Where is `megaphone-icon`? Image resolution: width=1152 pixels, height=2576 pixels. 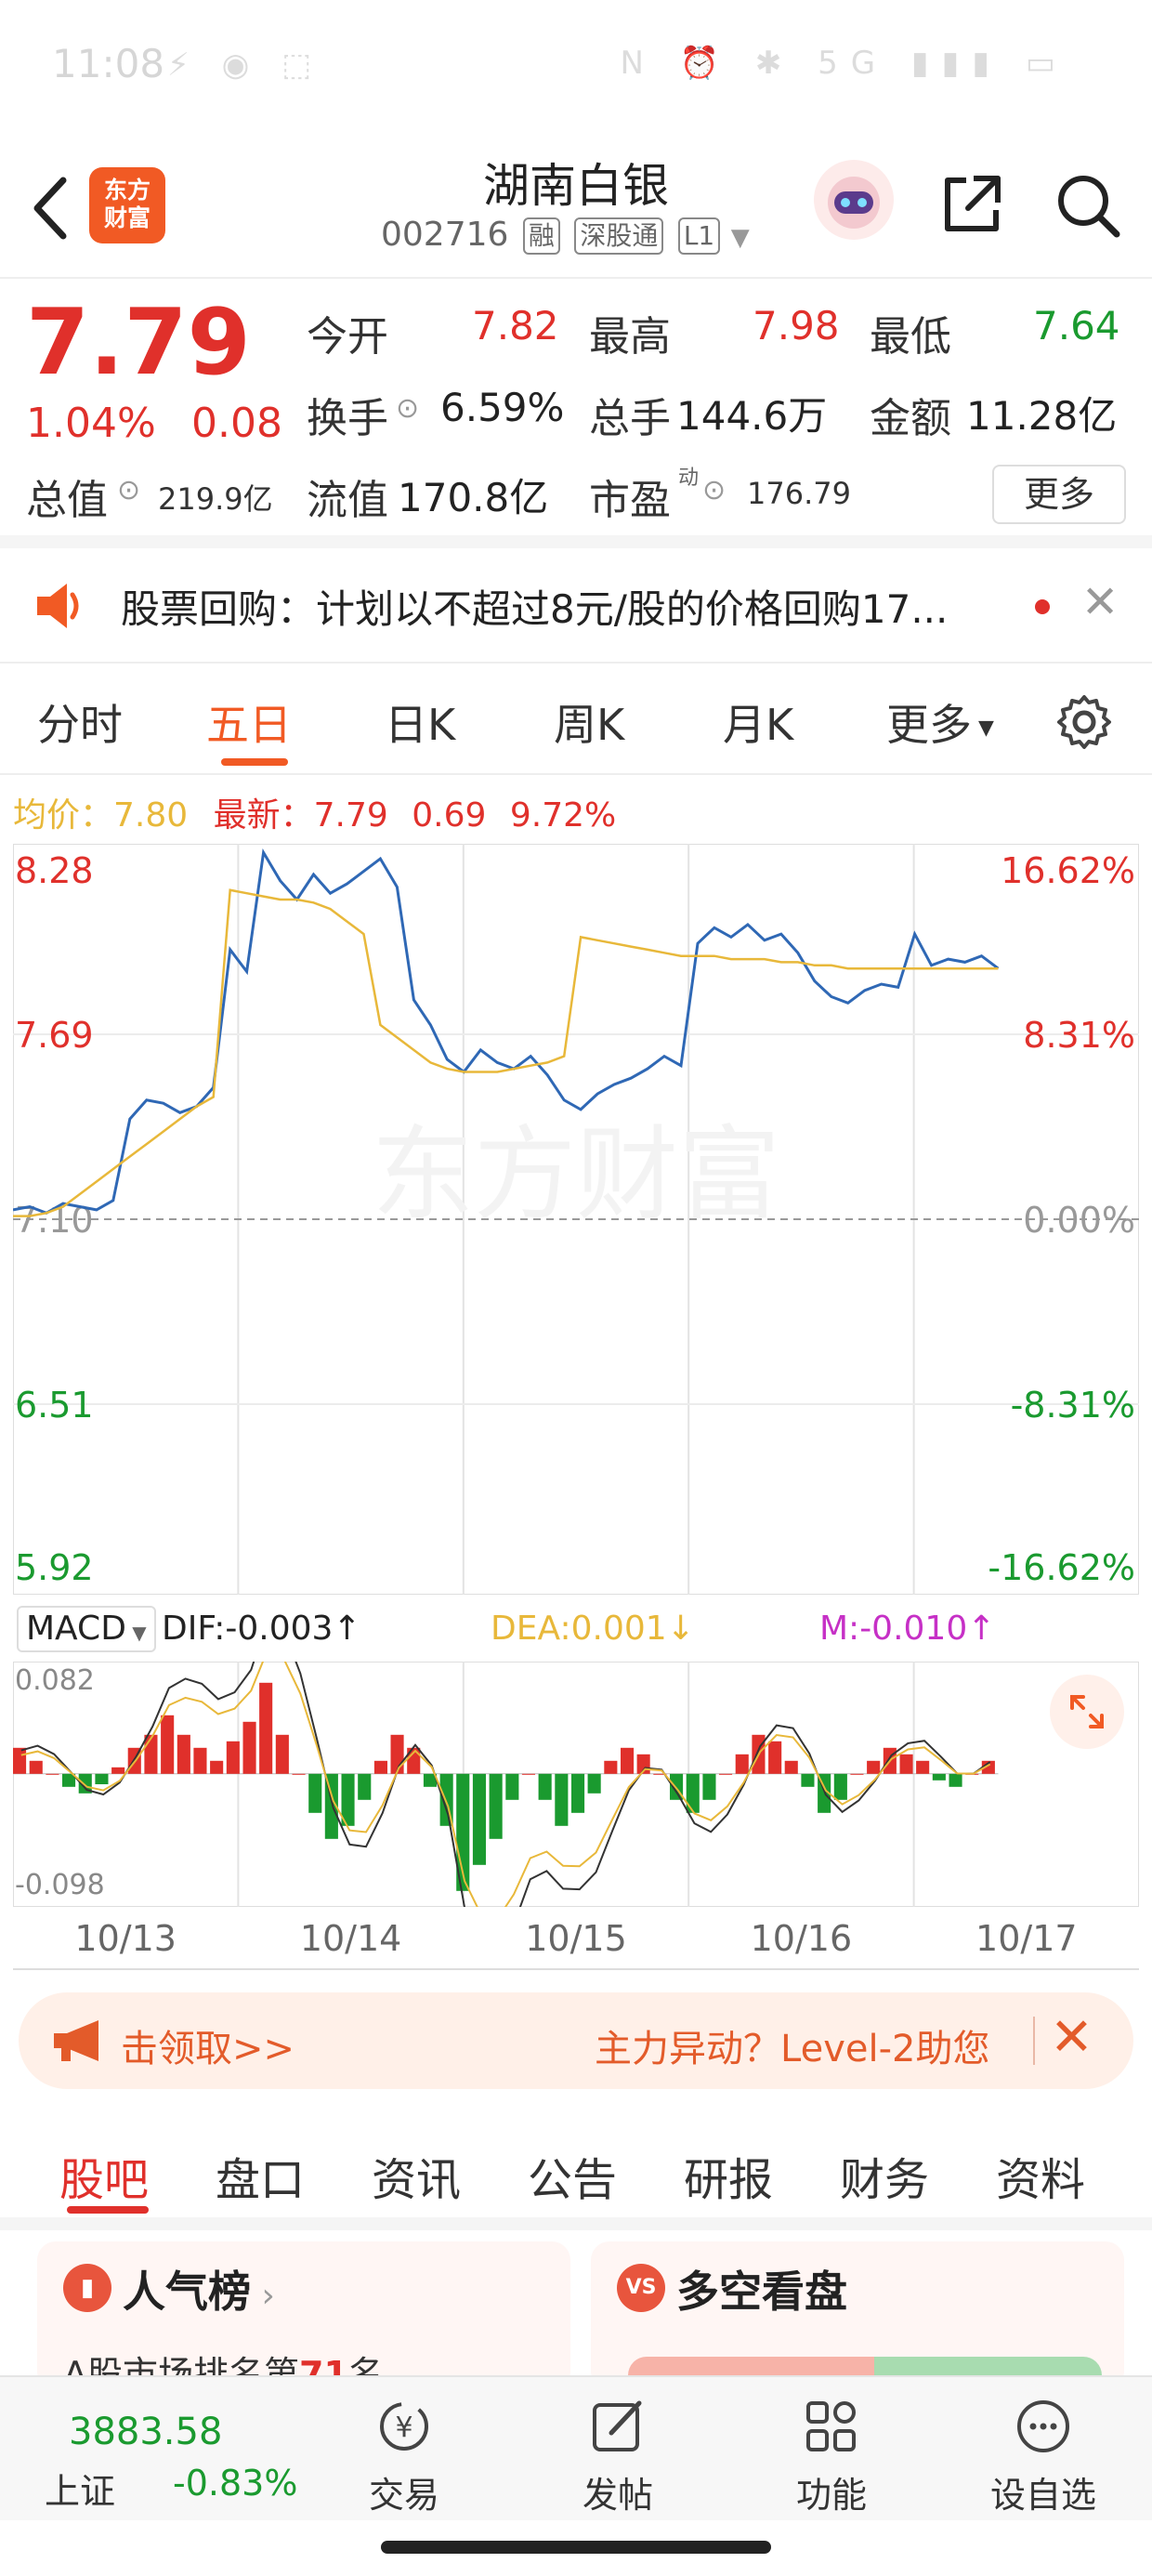 megaphone-icon is located at coordinates (76, 2040).